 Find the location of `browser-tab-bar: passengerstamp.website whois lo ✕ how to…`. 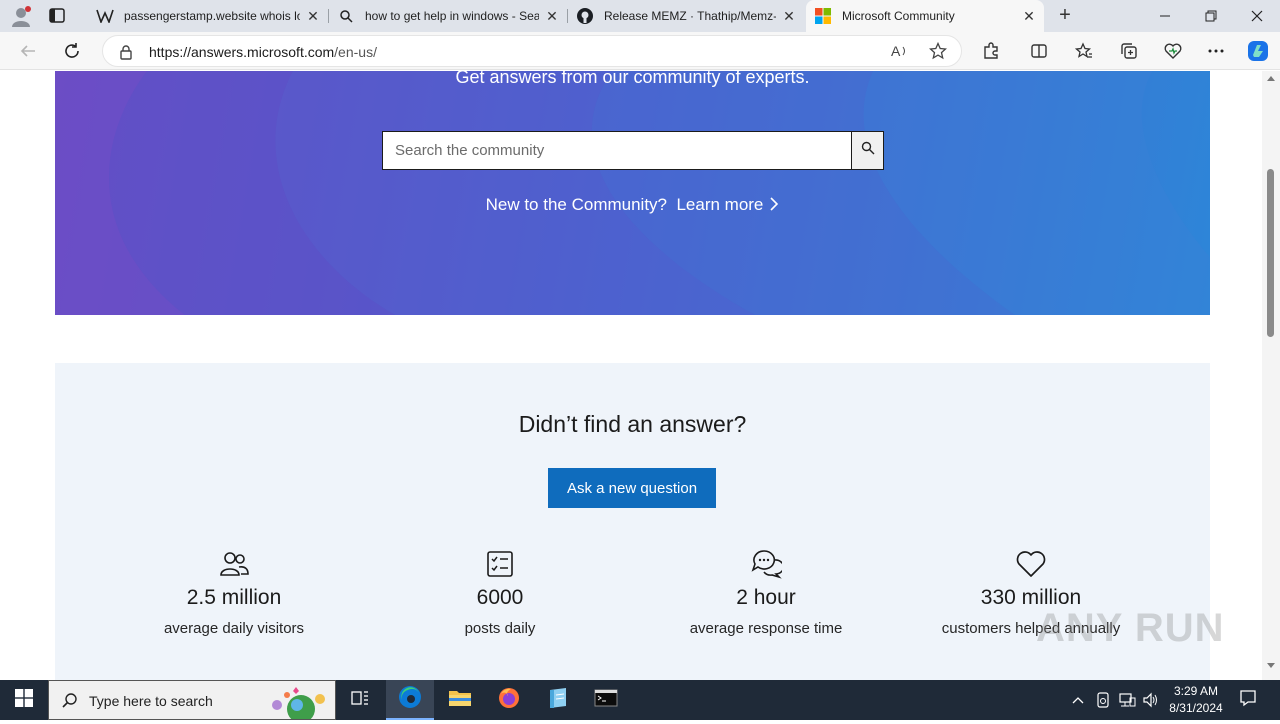

browser-tab-bar: passengerstamp.website whois lo ✕ how to… is located at coordinates (640, 16).